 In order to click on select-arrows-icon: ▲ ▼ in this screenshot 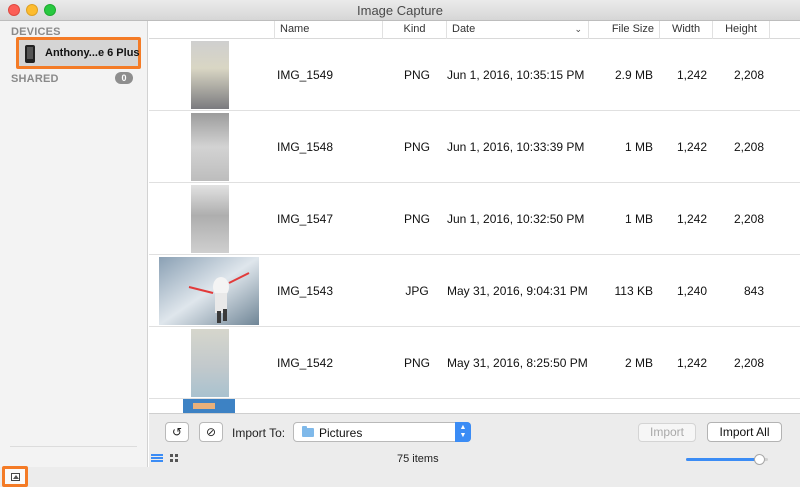, I will do `click(463, 432)`.